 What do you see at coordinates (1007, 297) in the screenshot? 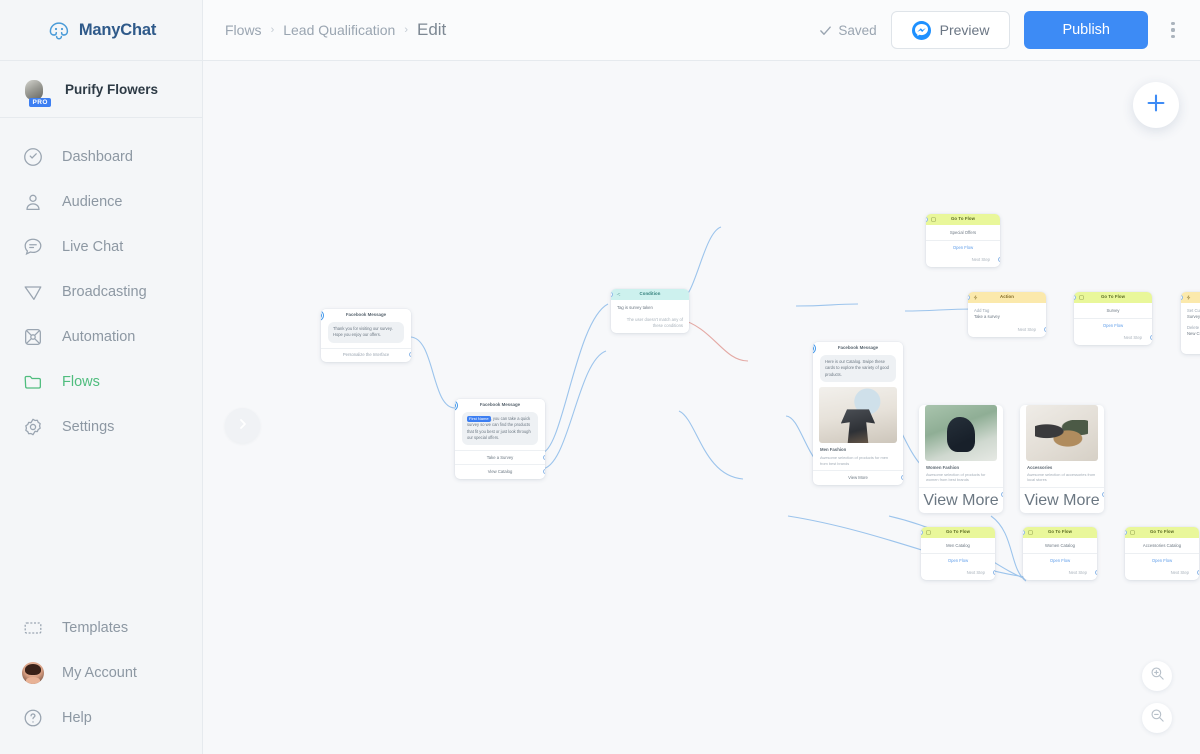
I see `node-type-label: Action` at bounding box center [1007, 297].